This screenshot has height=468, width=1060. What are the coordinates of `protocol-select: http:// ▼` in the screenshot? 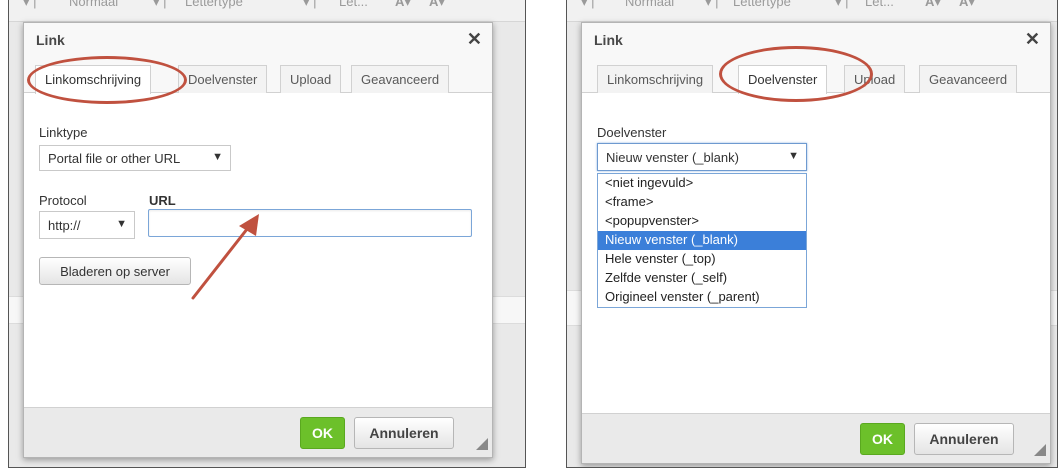 It's located at (87, 225).